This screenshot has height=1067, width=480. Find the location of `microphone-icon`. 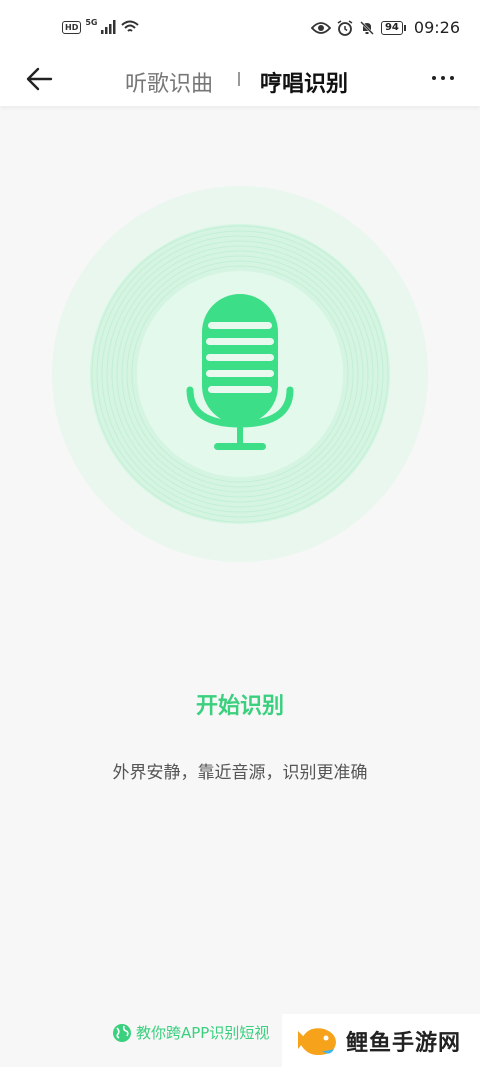

microphone-icon is located at coordinates (240, 372).